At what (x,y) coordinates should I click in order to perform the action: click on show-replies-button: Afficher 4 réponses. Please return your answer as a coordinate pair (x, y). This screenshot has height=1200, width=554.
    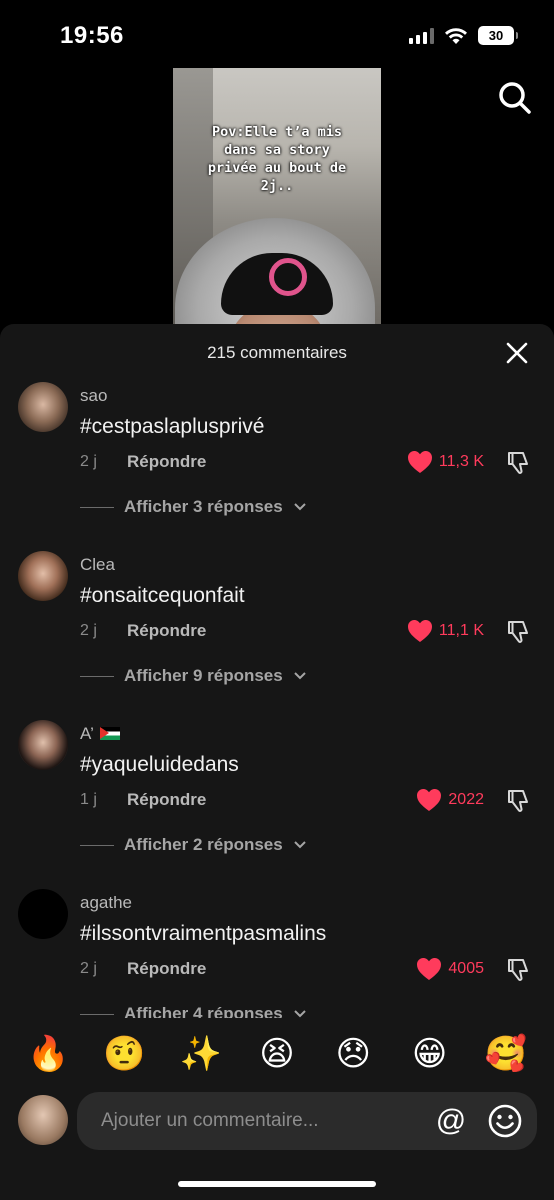
    Looking at the image, I should click on (193, 1011).